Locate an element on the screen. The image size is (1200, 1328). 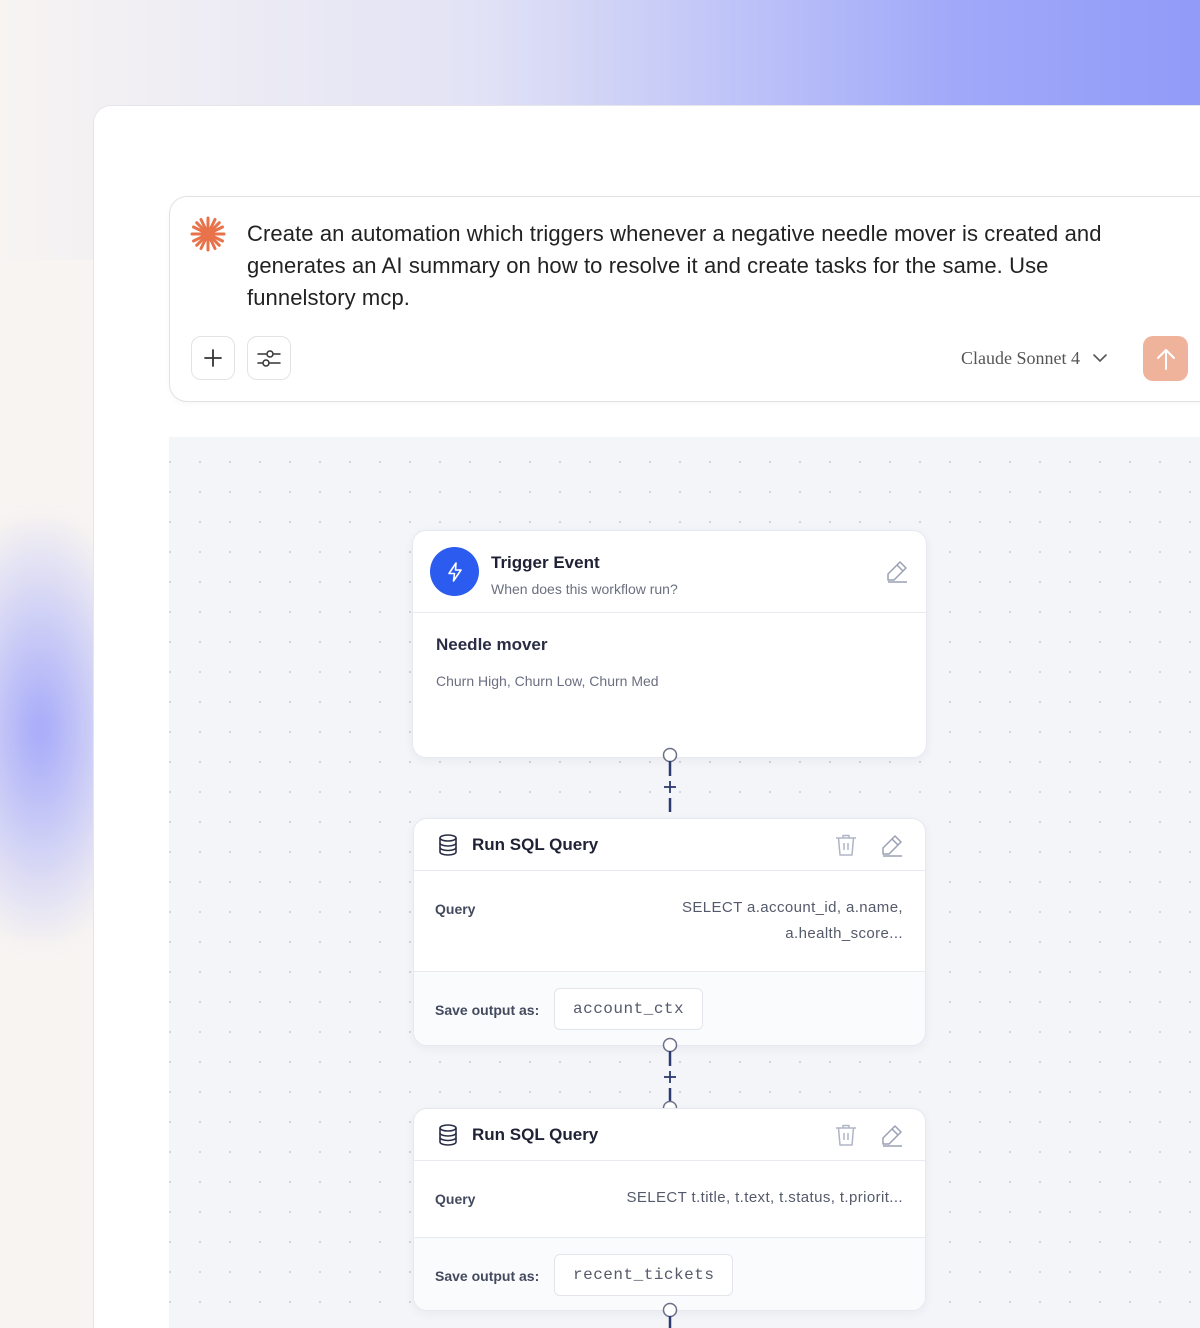
query-line: SELECT a.account_id, a.name, is located at coordinates (792, 907).